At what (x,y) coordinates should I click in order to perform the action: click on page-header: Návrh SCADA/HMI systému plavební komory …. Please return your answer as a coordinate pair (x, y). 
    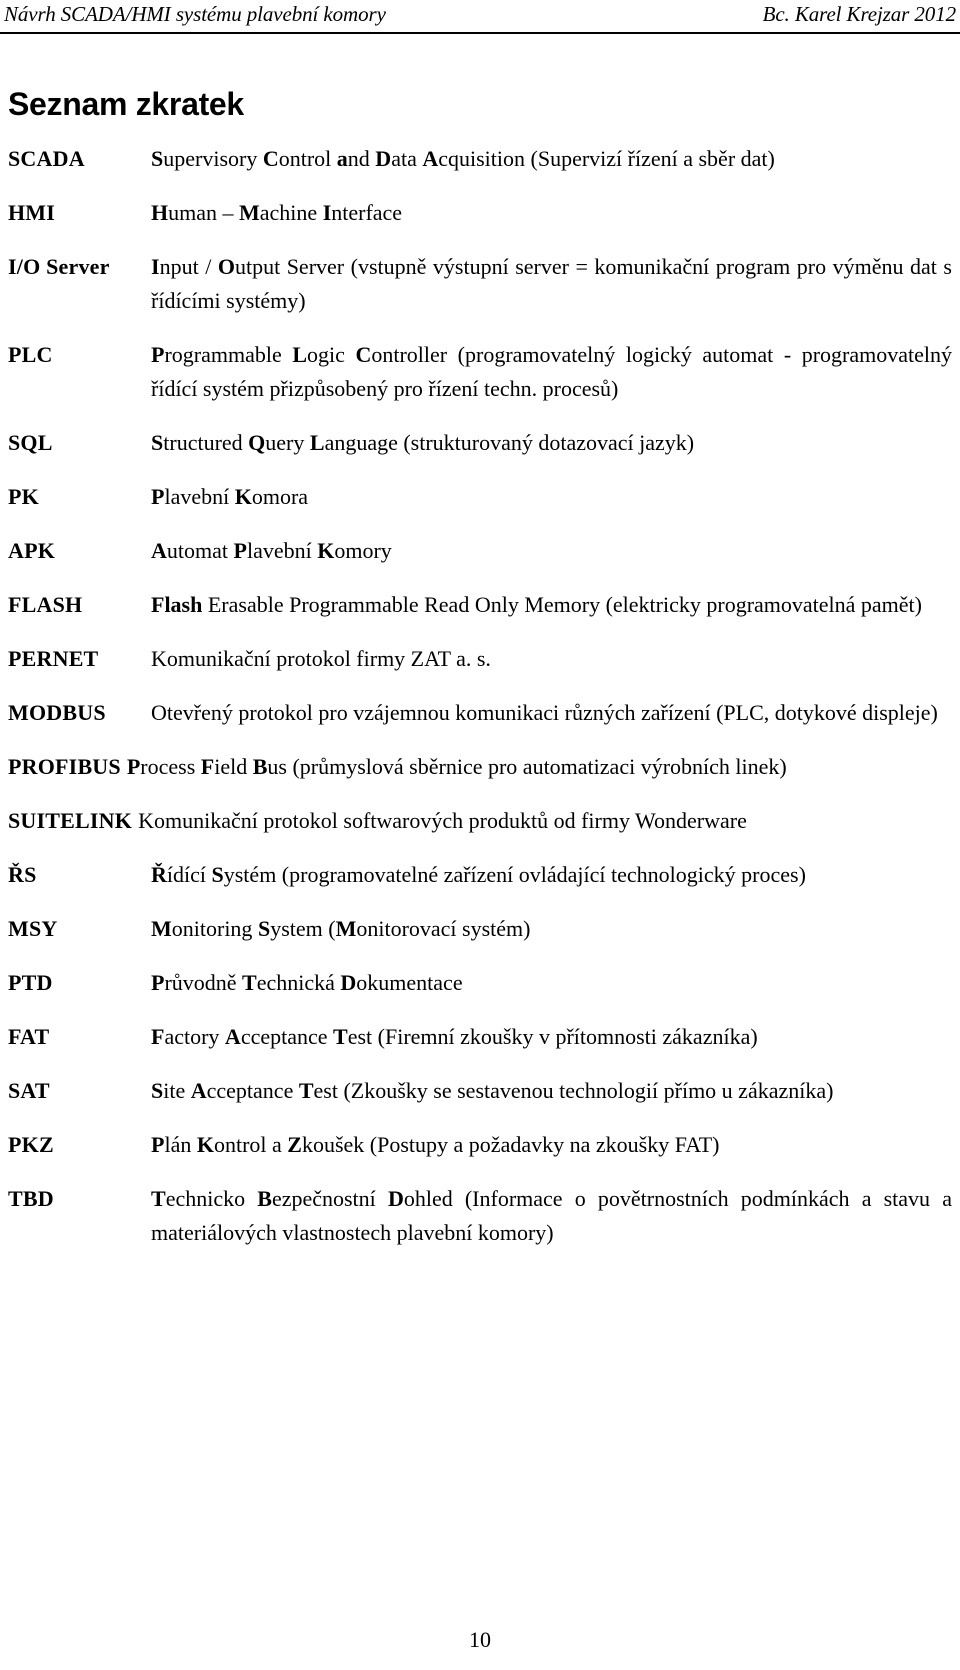
    Looking at the image, I should click on (480, 17).